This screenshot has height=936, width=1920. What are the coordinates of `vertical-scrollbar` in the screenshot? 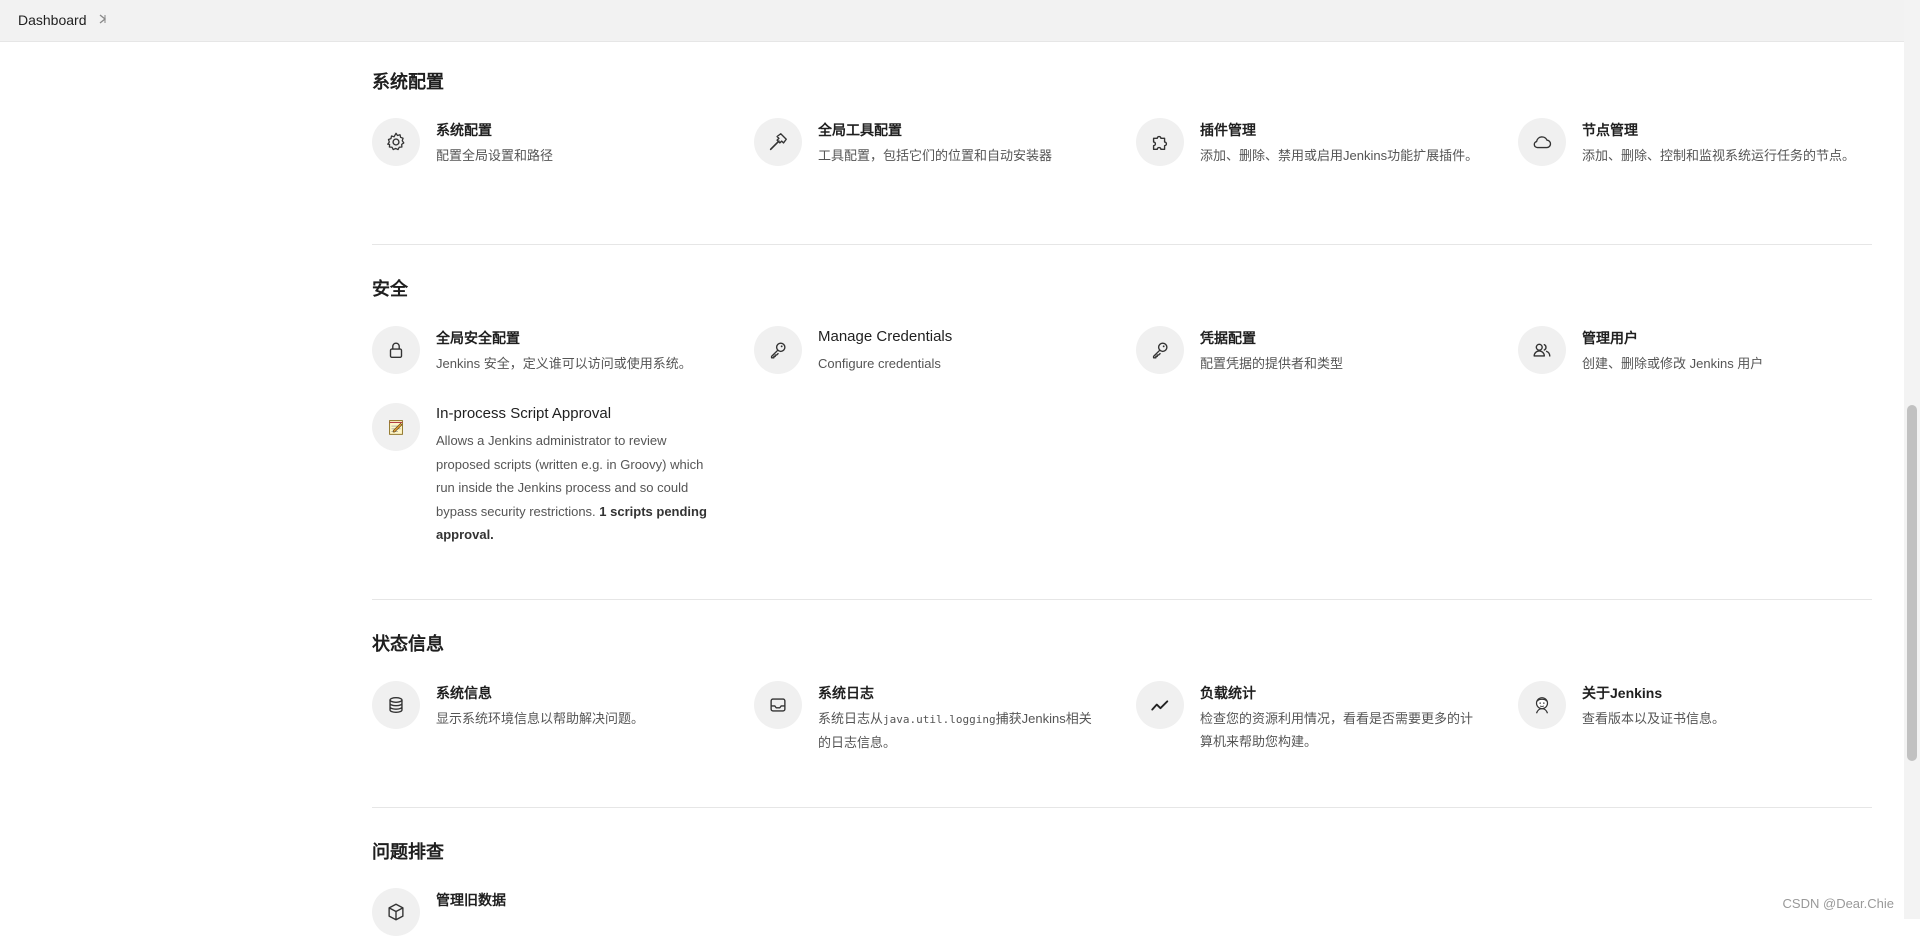 It's located at (1912, 459).